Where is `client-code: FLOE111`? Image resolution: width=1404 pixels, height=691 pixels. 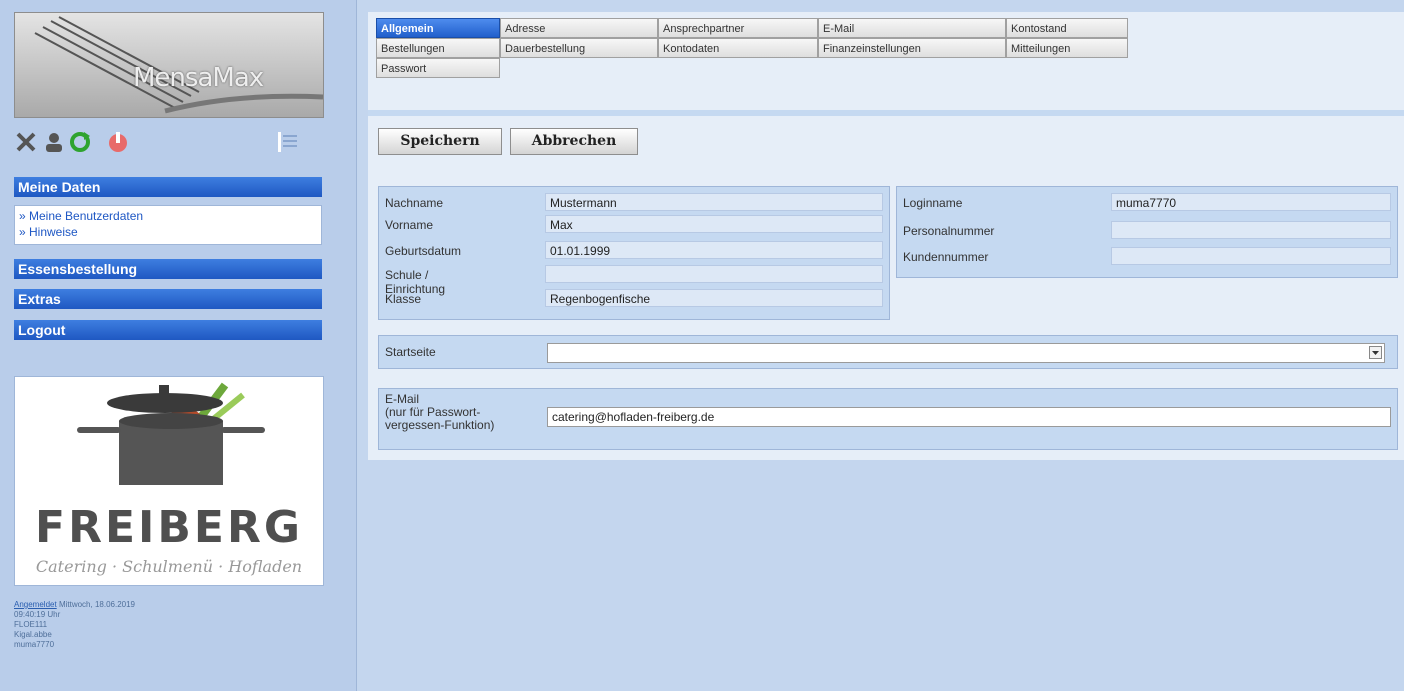
client-code: FLOE111 is located at coordinates (31, 624).